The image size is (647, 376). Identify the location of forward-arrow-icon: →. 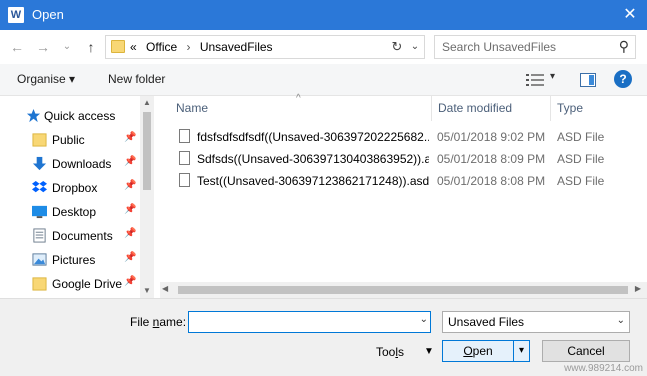
(43, 47).